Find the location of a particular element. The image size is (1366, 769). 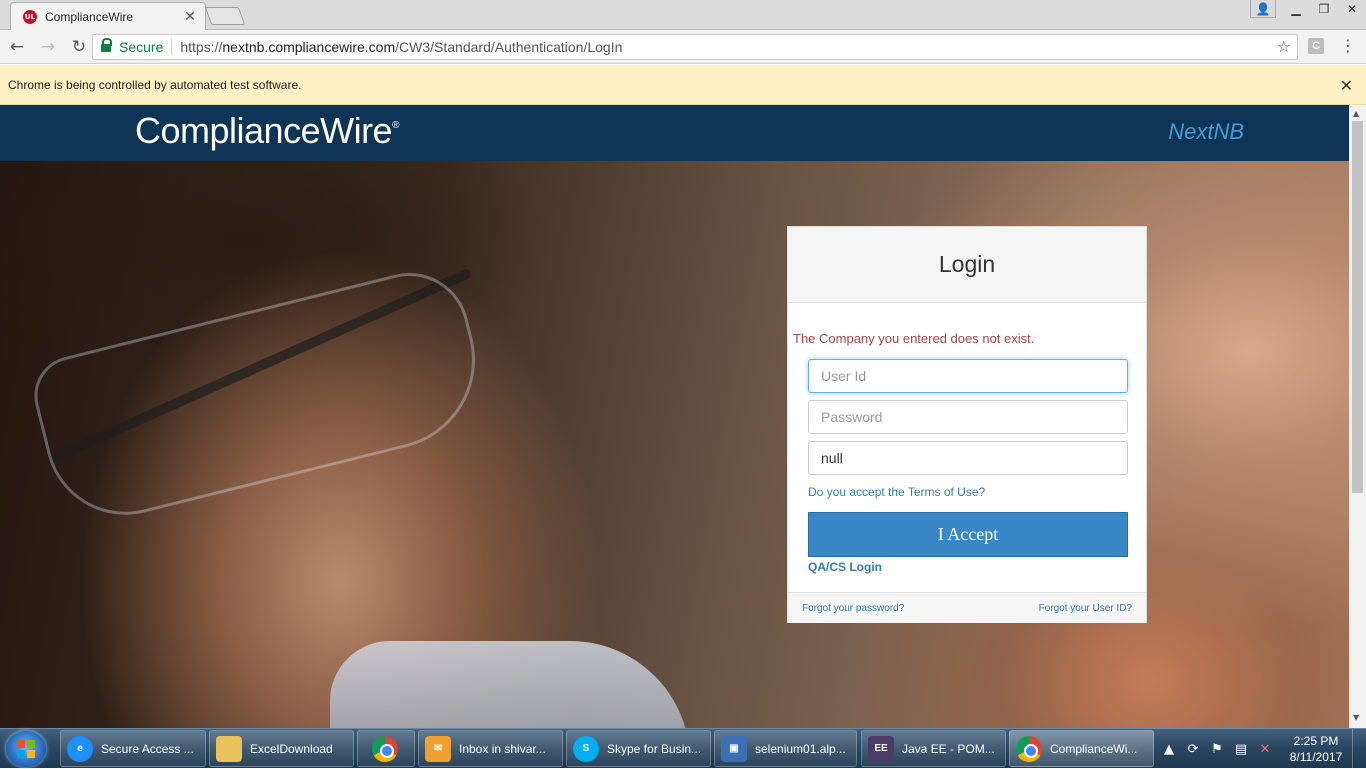

show-hidden-icons-icon: ▲ is located at coordinates (1169, 749).